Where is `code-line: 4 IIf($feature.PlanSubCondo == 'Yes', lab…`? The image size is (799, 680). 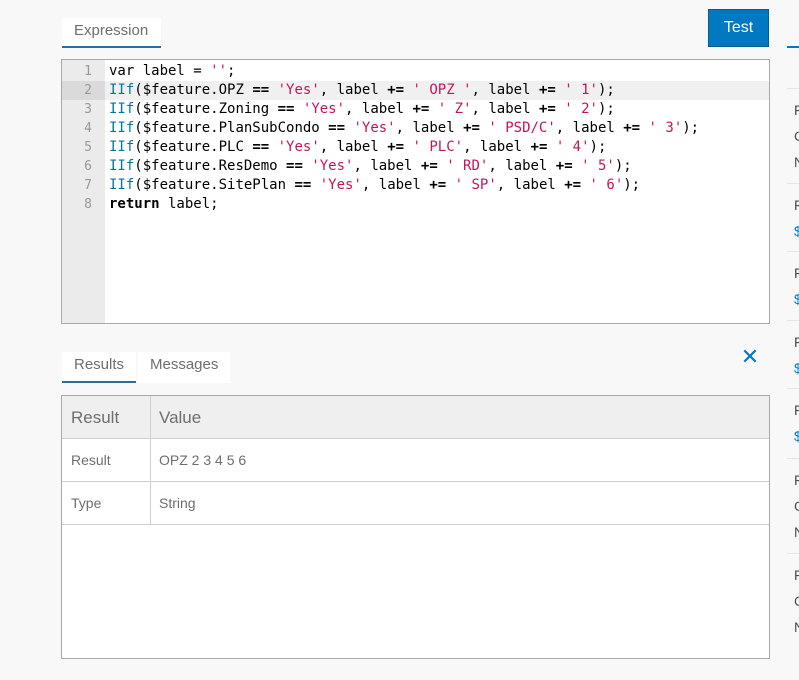 code-line: 4 IIf($feature.PlanSubCondo == 'Yes', lab… is located at coordinates (415, 128).